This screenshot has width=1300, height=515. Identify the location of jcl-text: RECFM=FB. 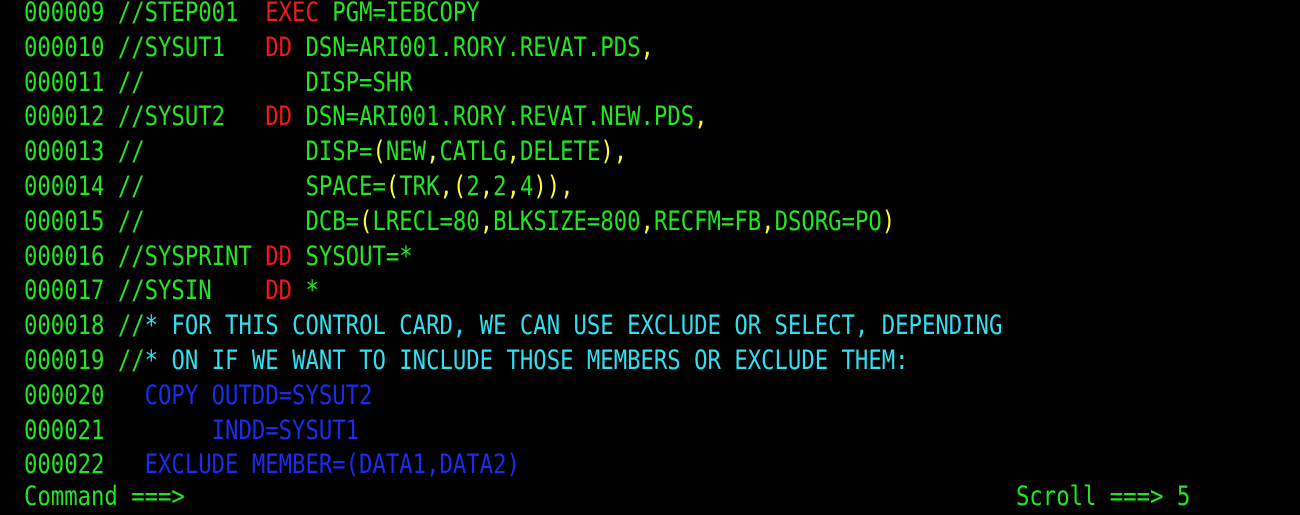
(707, 221).